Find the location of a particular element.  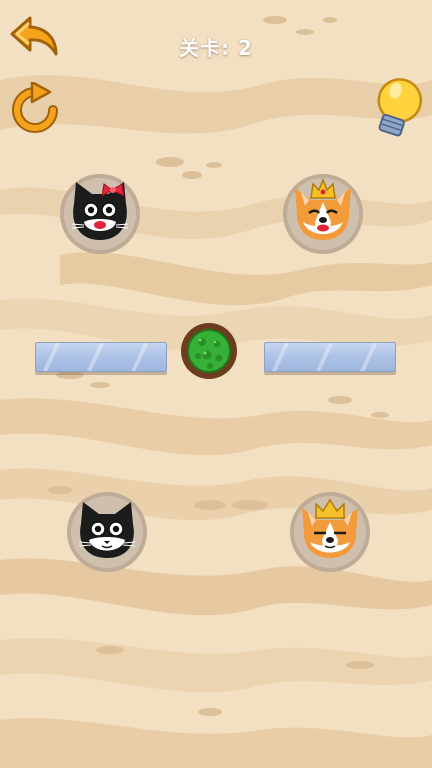

level-title: 关卡: 2 is located at coordinates (216, 48).